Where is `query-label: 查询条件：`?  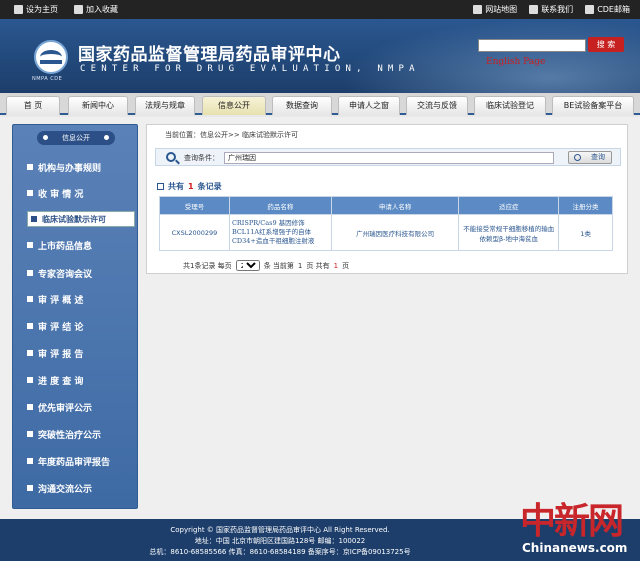 query-label: 查询条件： is located at coordinates (201, 158).